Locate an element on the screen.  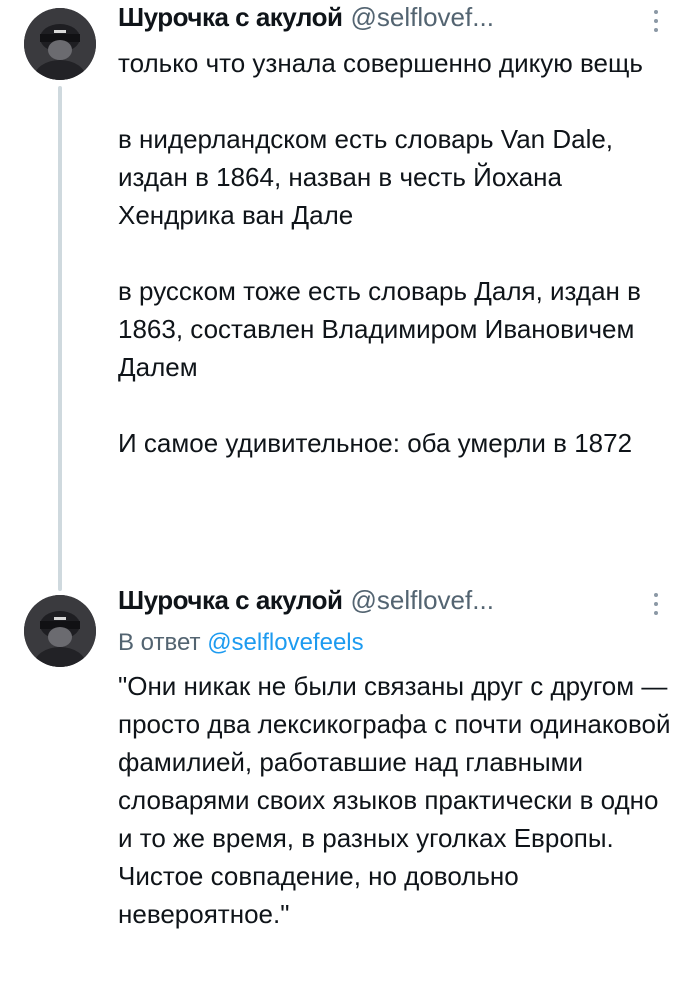
reply-context: В ответ @selflovefeels is located at coordinates (241, 643).